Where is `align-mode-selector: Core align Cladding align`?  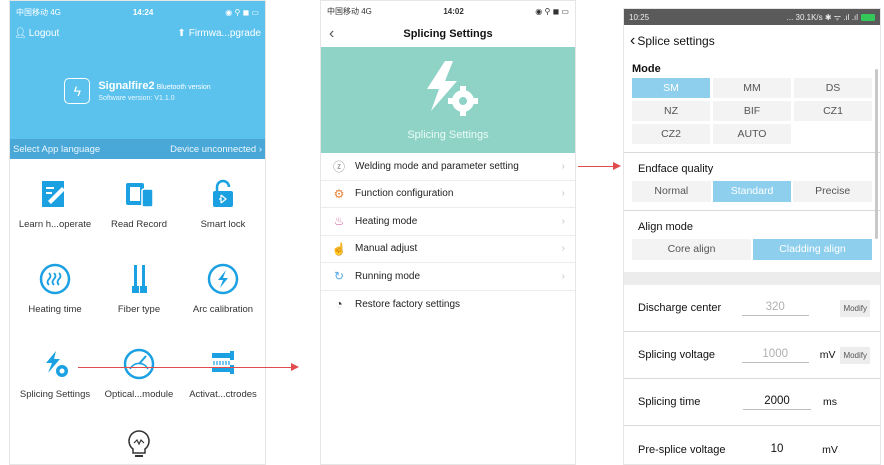
align-mode-selector: Core align Cladding align is located at coordinates (752, 249).